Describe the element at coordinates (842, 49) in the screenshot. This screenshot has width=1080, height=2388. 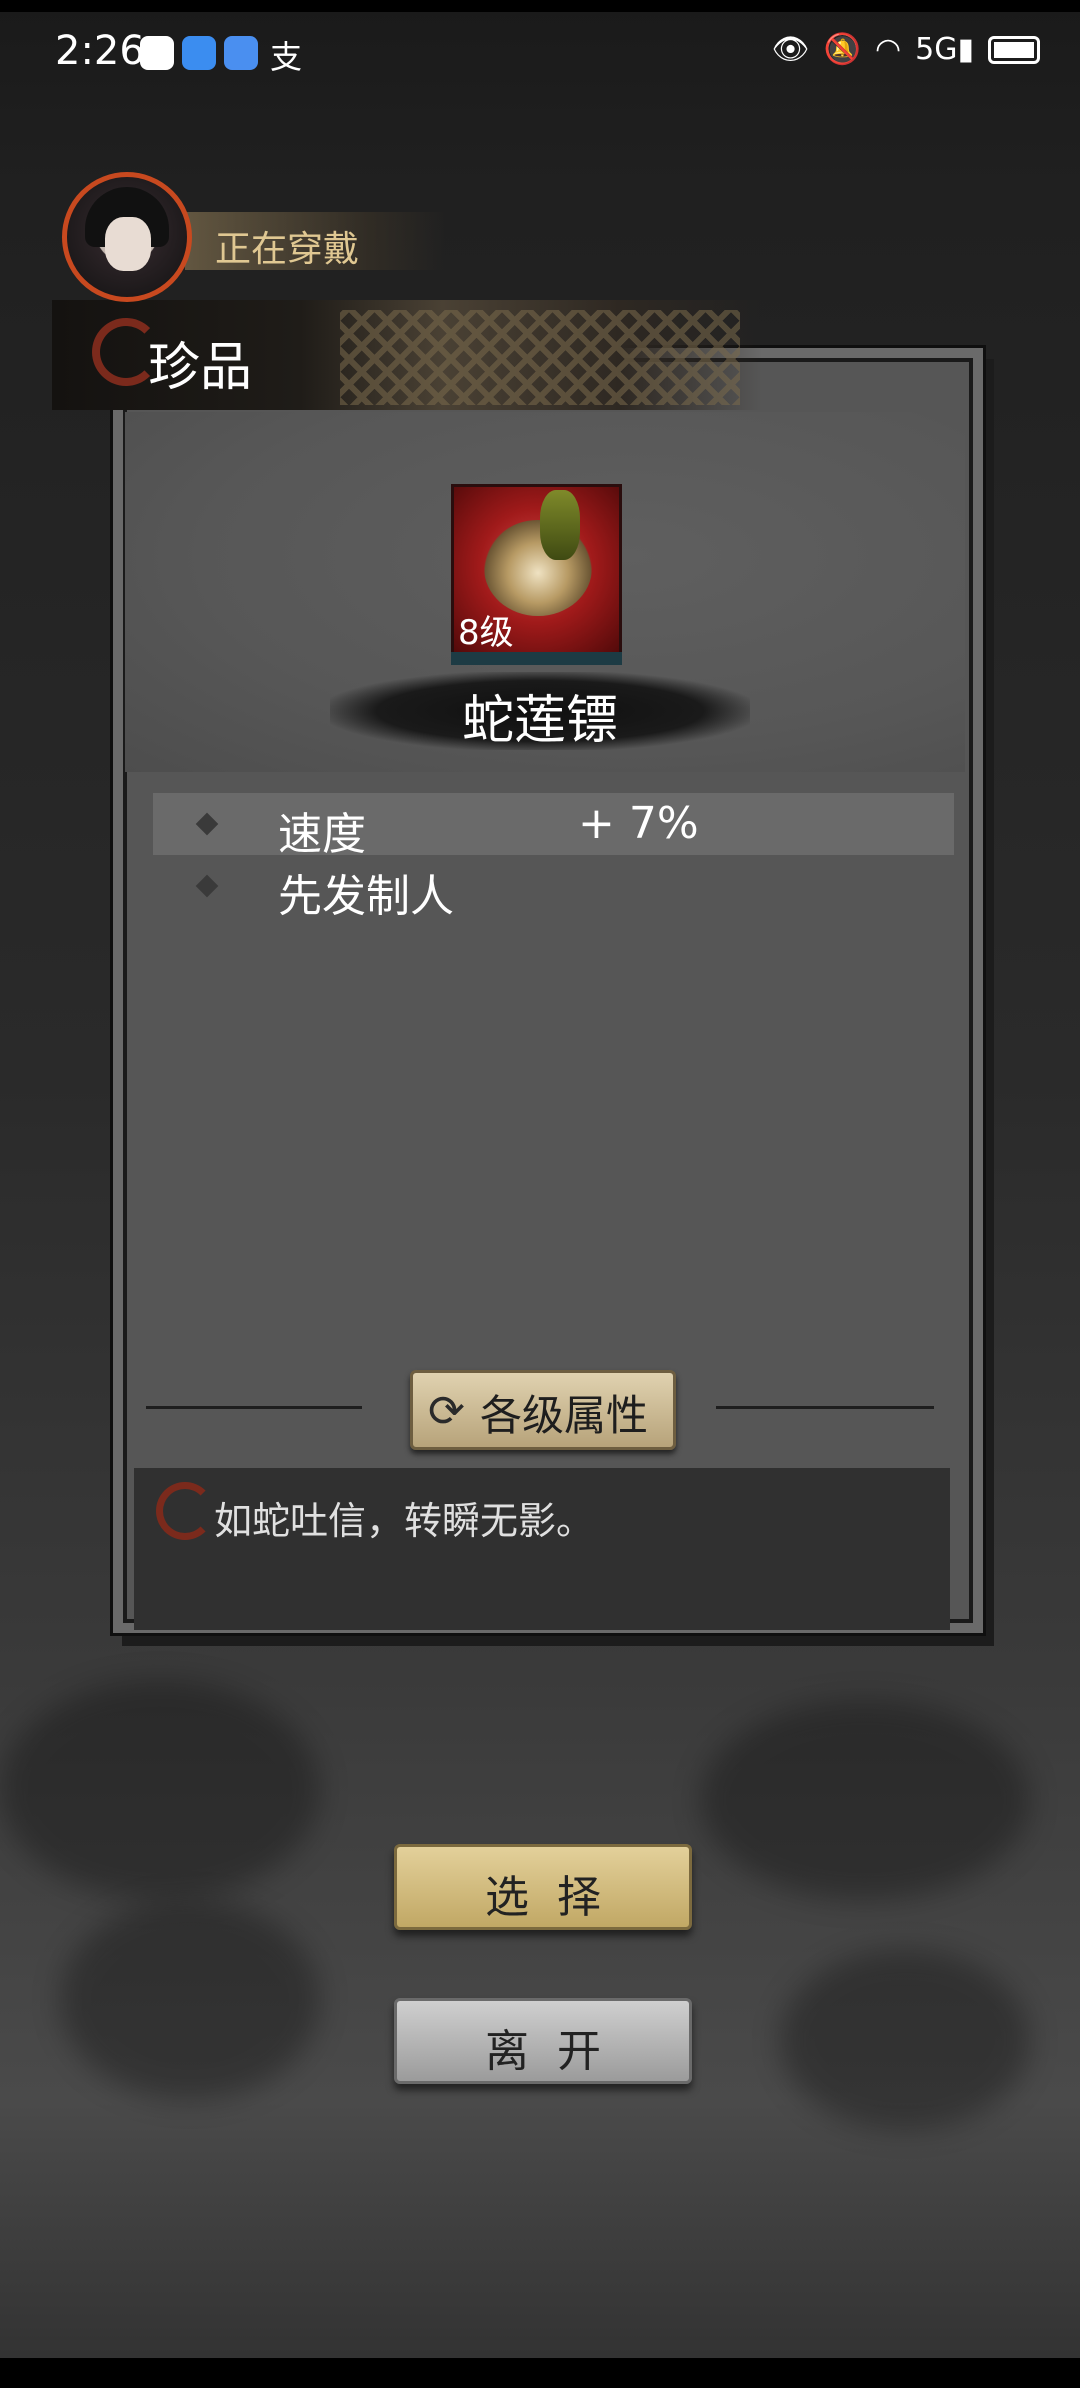
I see `bell-muted-icon: 🔕` at that location.